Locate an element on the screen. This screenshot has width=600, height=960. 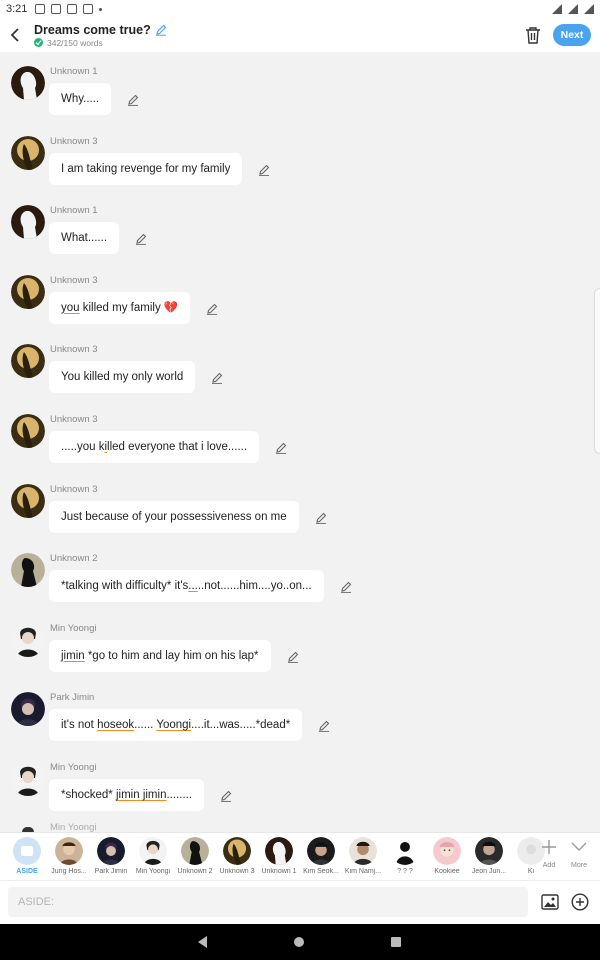
character-item: Unknown 3 is located at coordinates (237, 858).